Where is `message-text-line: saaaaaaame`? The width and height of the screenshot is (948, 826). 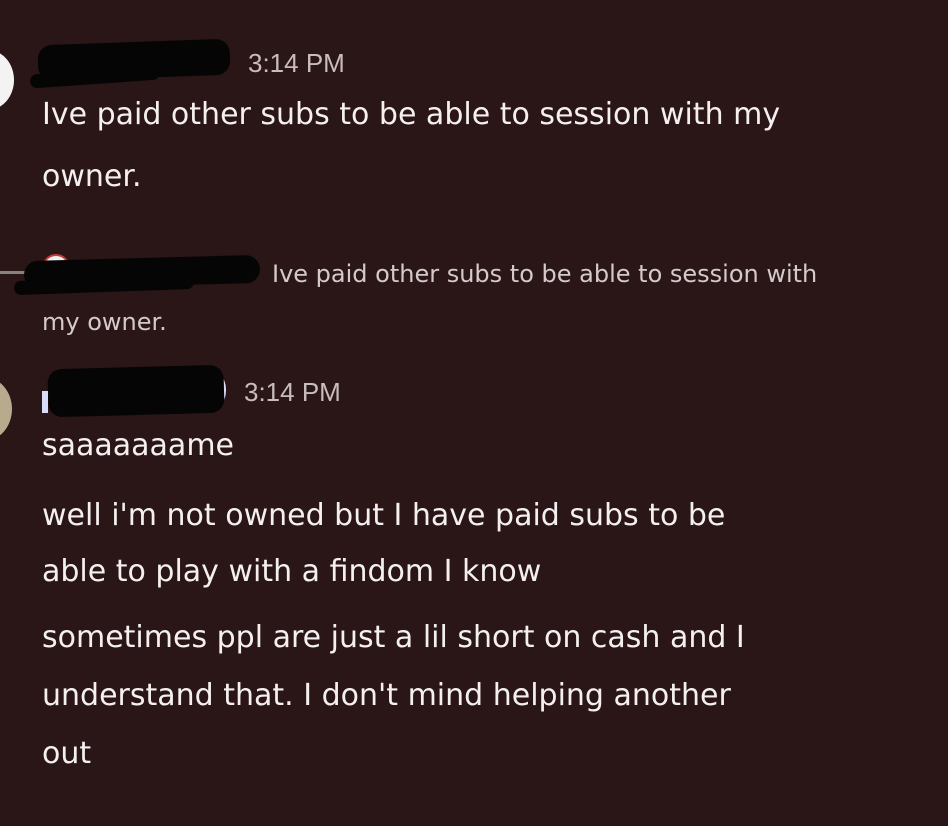
message-text-line: saaaaaaame is located at coordinates (138, 445).